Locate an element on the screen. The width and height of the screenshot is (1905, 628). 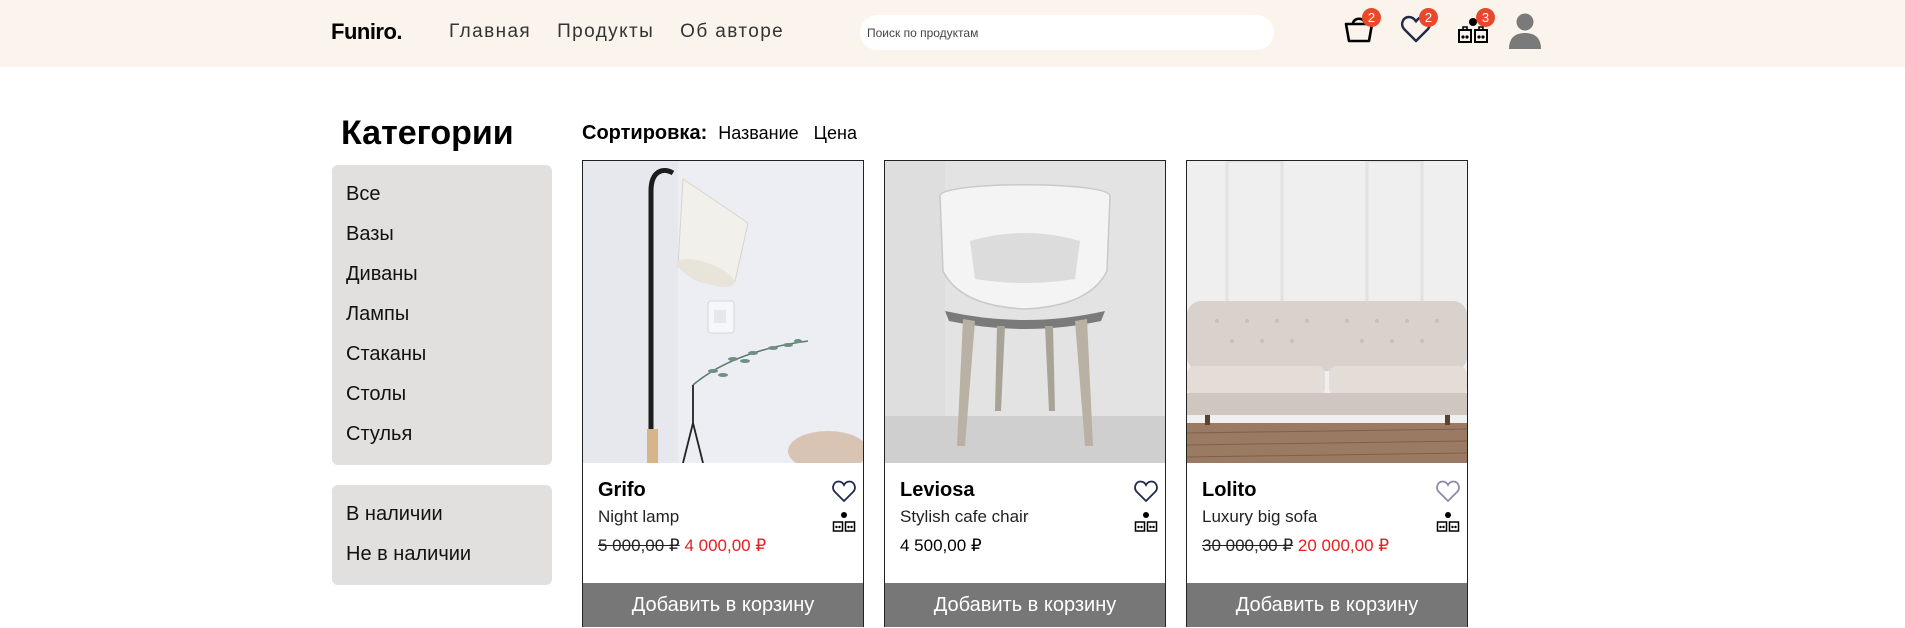
category-glasses: Стаканы is located at coordinates (442, 362).